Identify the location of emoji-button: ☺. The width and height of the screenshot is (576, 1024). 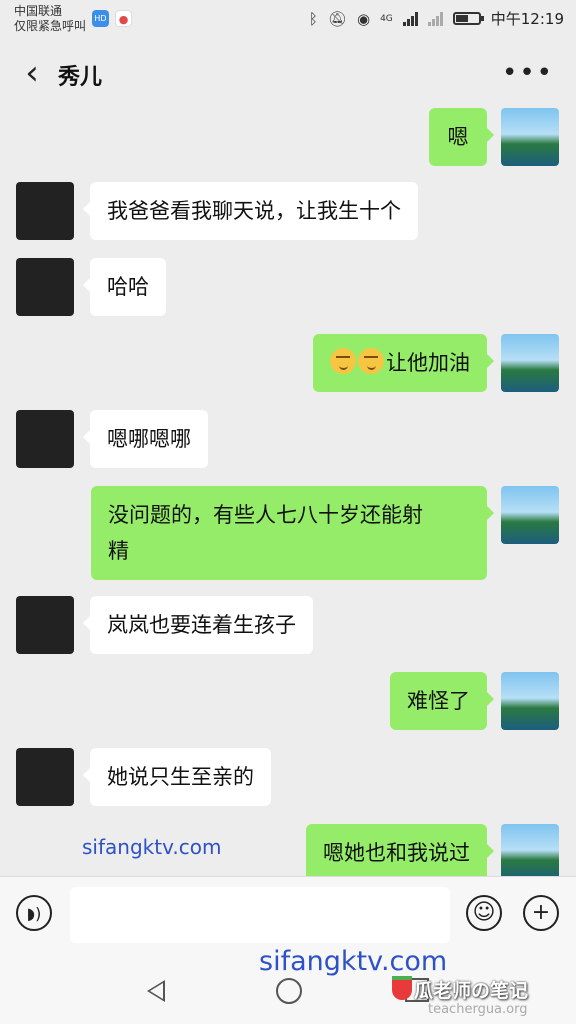
(484, 913).